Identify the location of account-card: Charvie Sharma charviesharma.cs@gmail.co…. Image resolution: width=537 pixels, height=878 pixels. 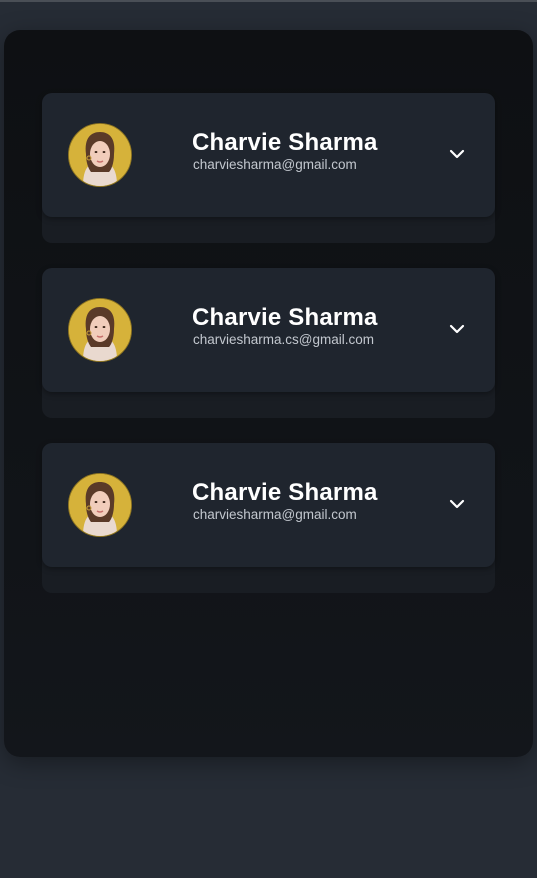
(268, 343).